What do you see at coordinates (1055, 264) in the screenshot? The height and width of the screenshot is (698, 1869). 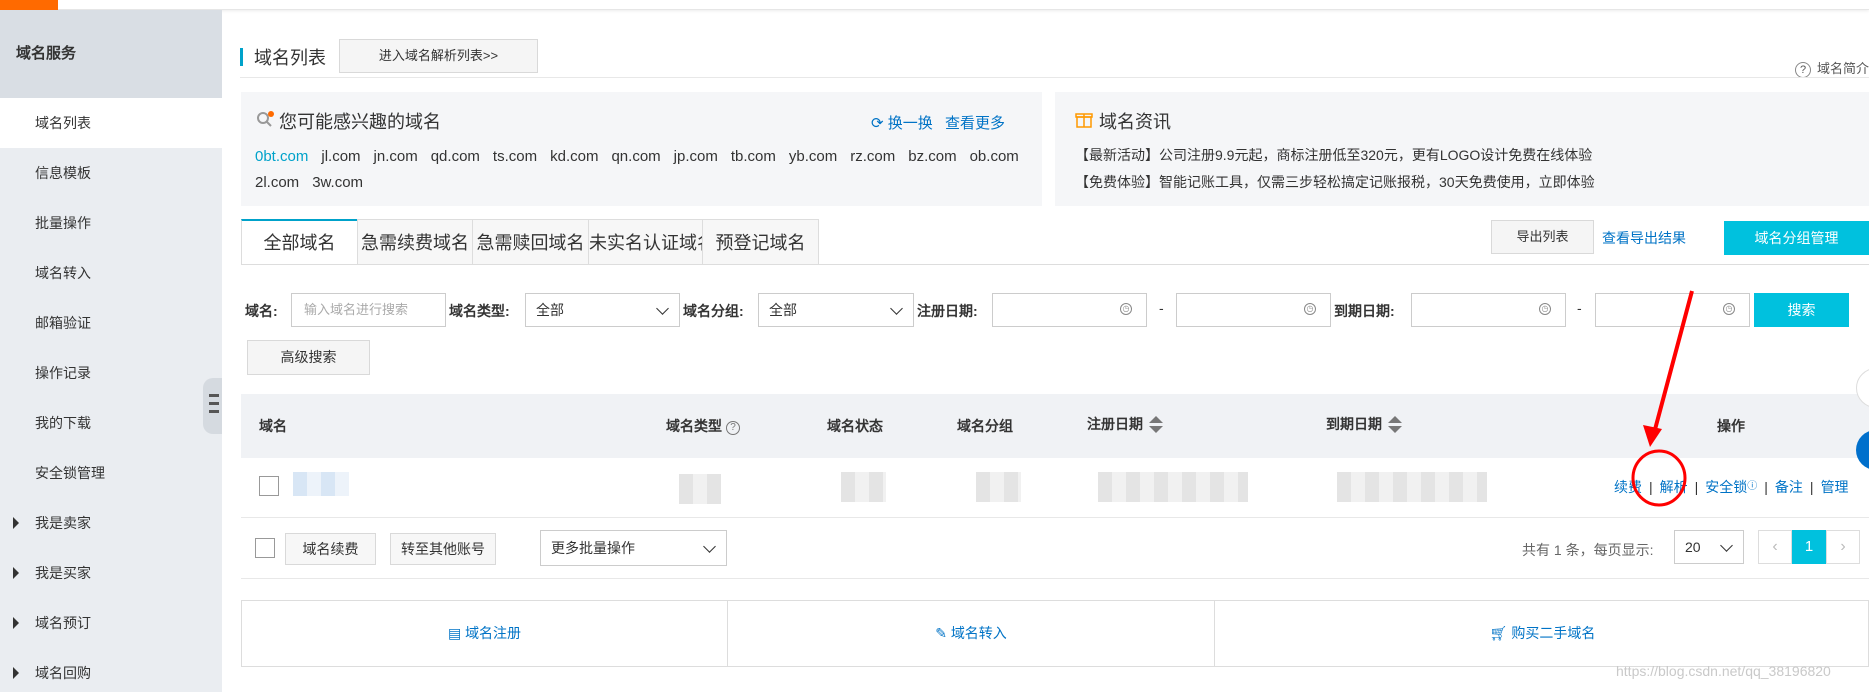 I see `tab-divider` at bounding box center [1055, 264].